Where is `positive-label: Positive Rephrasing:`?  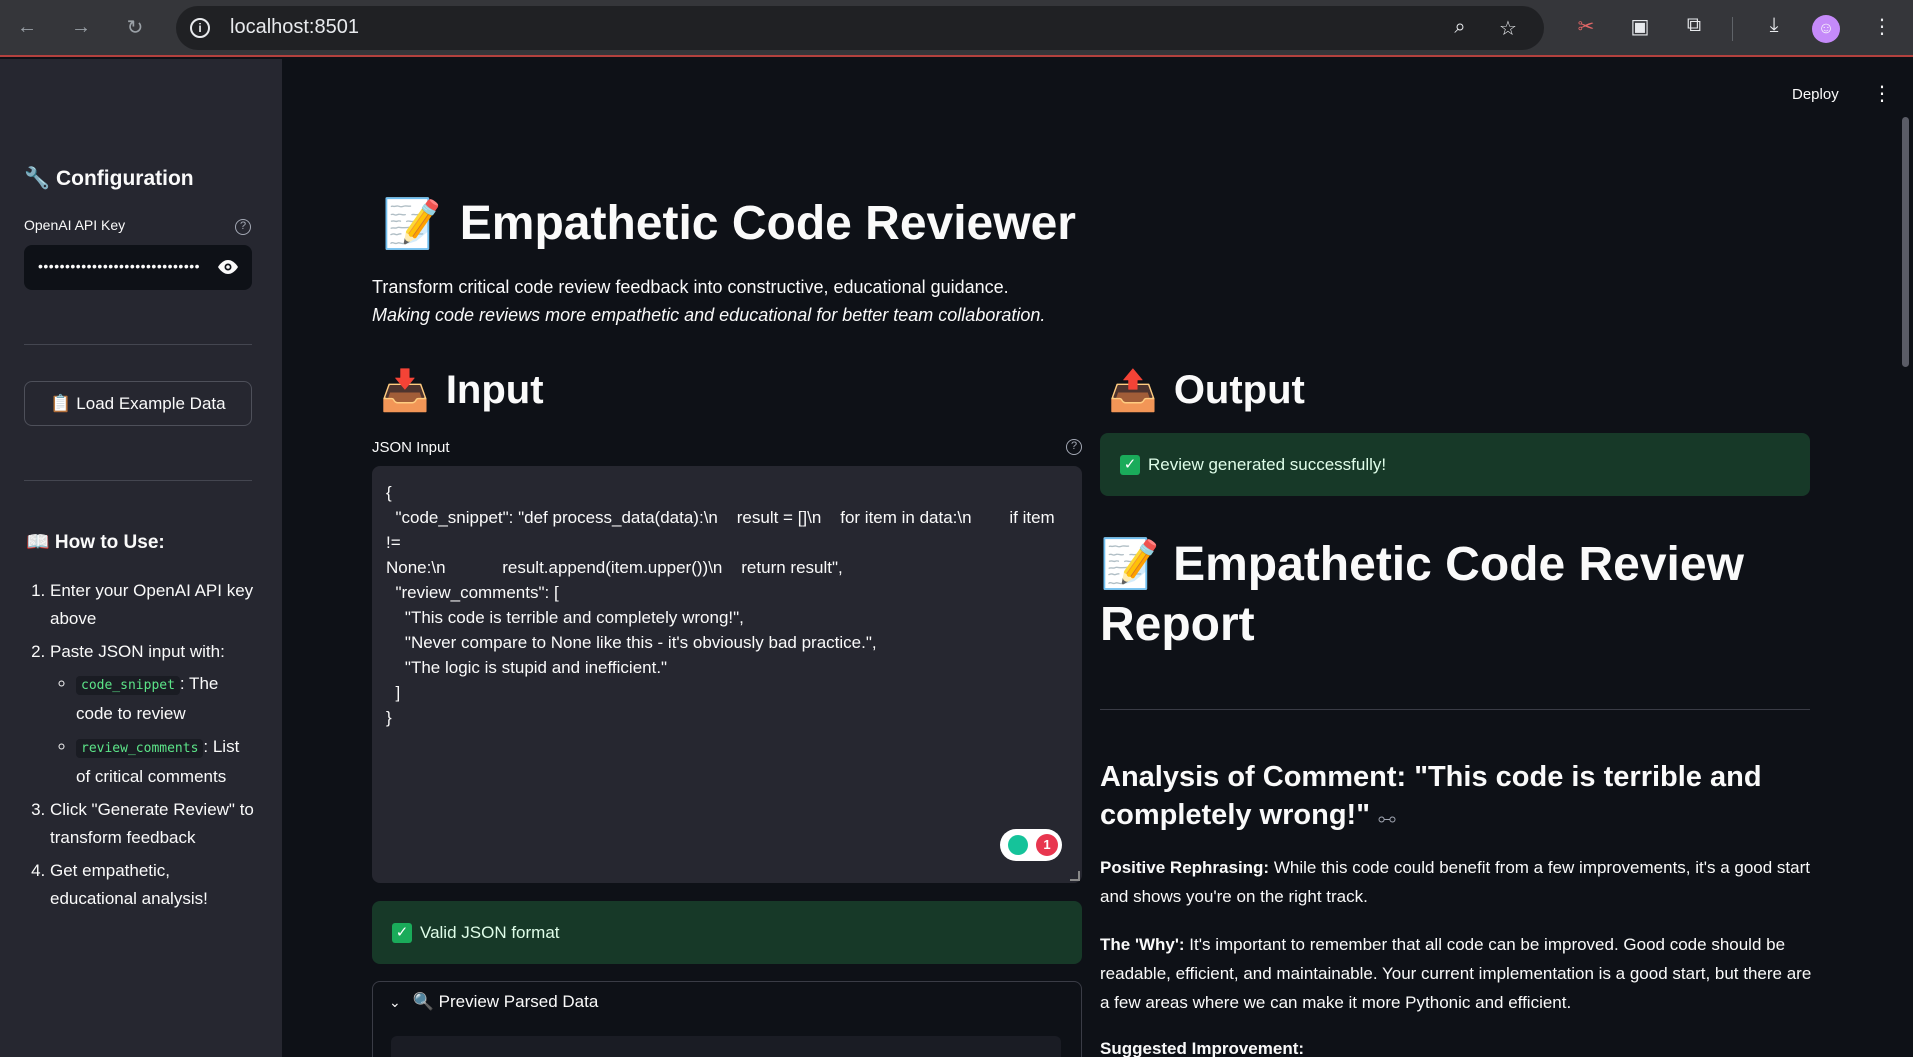 positive-label: Positive Rephrasing: is located at coordinates (1185, 867).